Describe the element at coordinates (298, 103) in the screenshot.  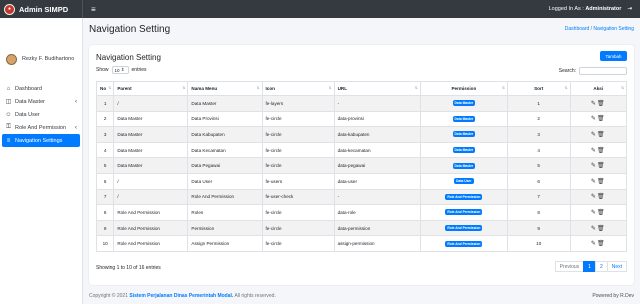
I see `table-cell: fe-layers` at that location.